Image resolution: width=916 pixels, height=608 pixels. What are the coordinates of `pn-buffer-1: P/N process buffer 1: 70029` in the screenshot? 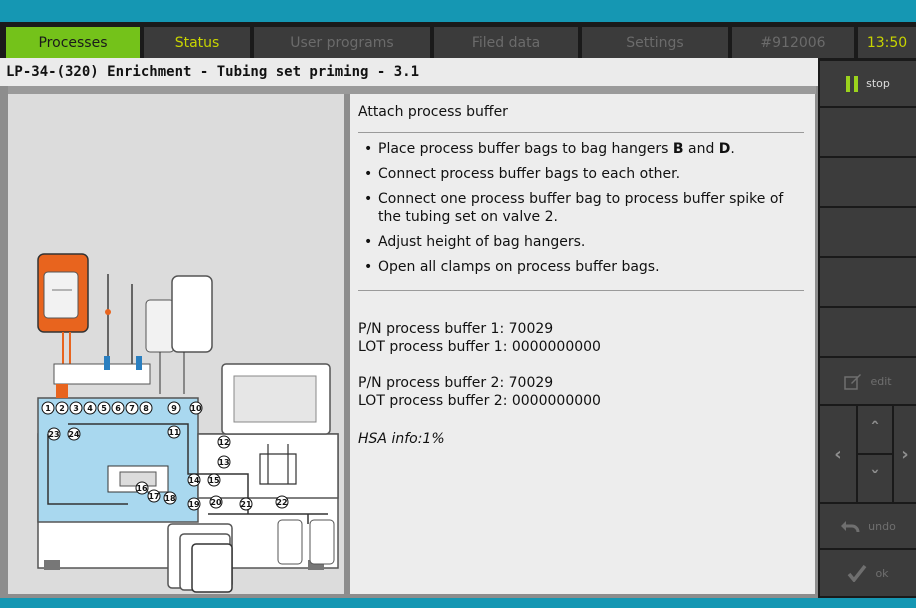 It's located at (456, 329).